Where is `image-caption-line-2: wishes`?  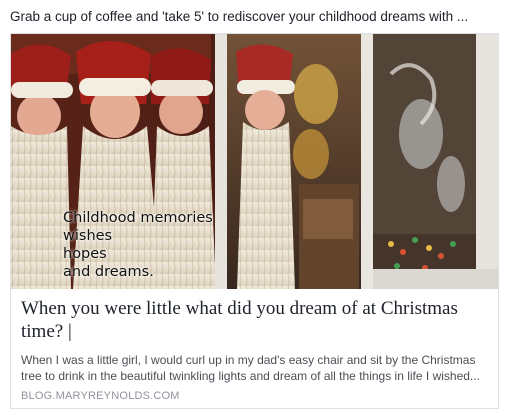 image-caption-line-2: wishes is located at coordinates (88, 236).